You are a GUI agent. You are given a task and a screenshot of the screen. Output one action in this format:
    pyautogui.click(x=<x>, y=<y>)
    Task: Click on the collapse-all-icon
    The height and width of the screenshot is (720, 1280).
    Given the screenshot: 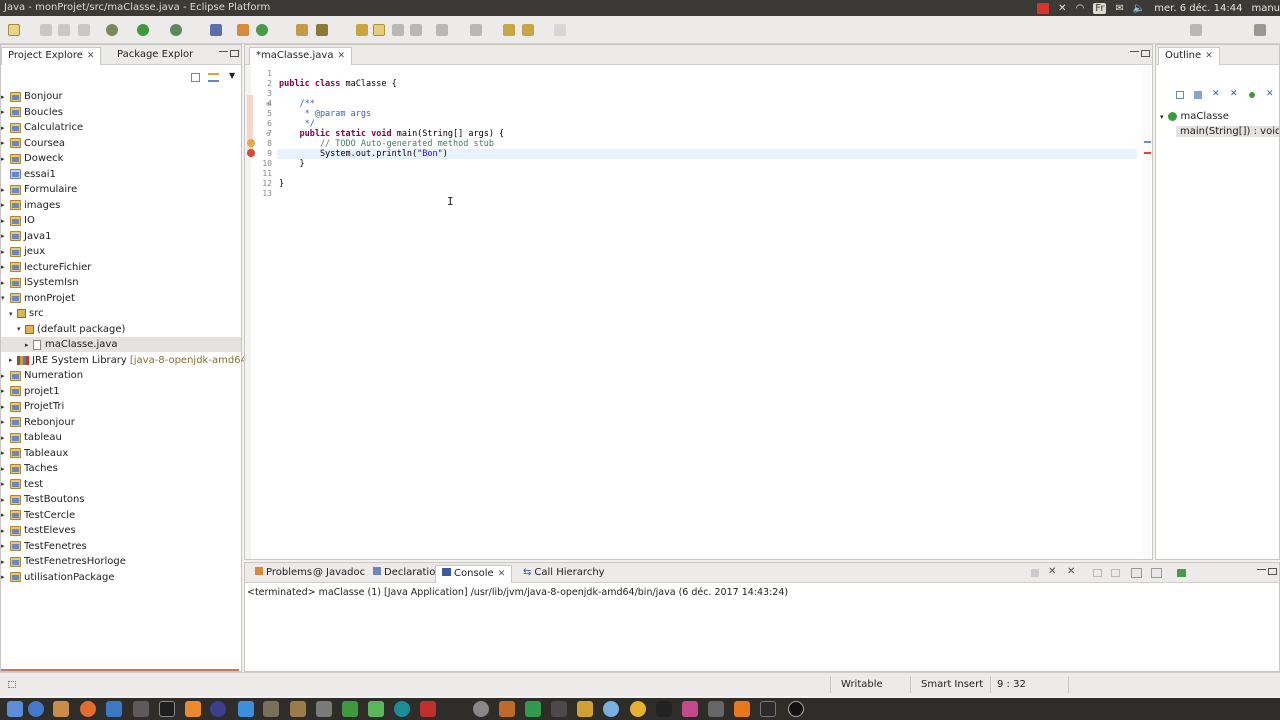 What is the action you would take?
    pyautogui.click(x=195, y=77)
    